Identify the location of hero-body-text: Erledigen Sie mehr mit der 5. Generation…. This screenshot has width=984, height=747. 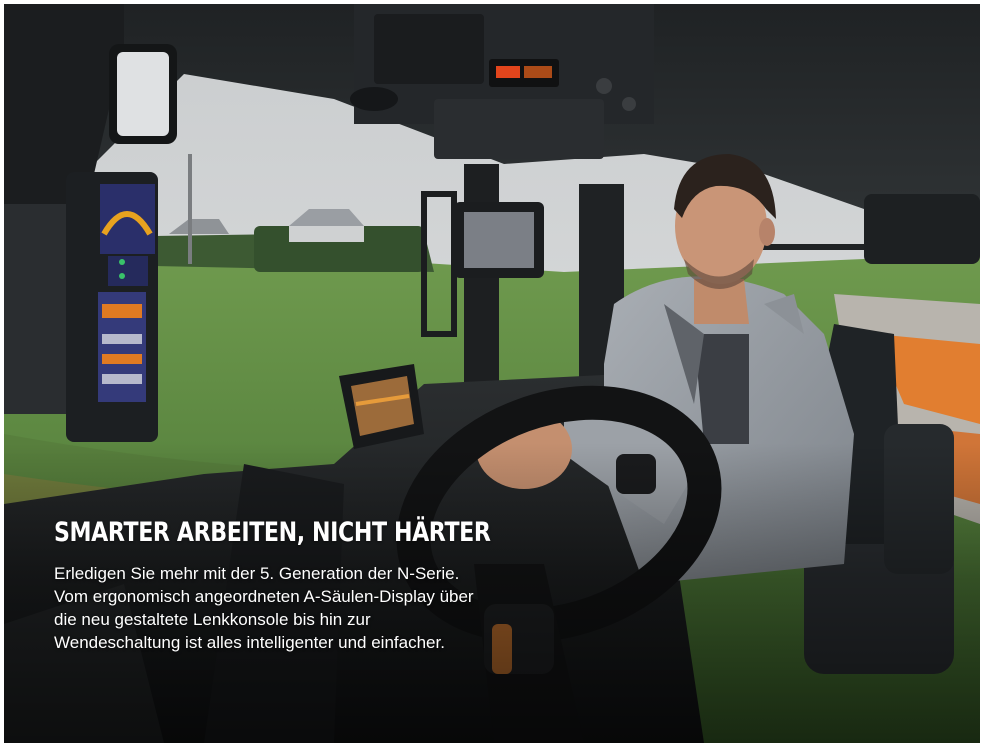
(264, 608).